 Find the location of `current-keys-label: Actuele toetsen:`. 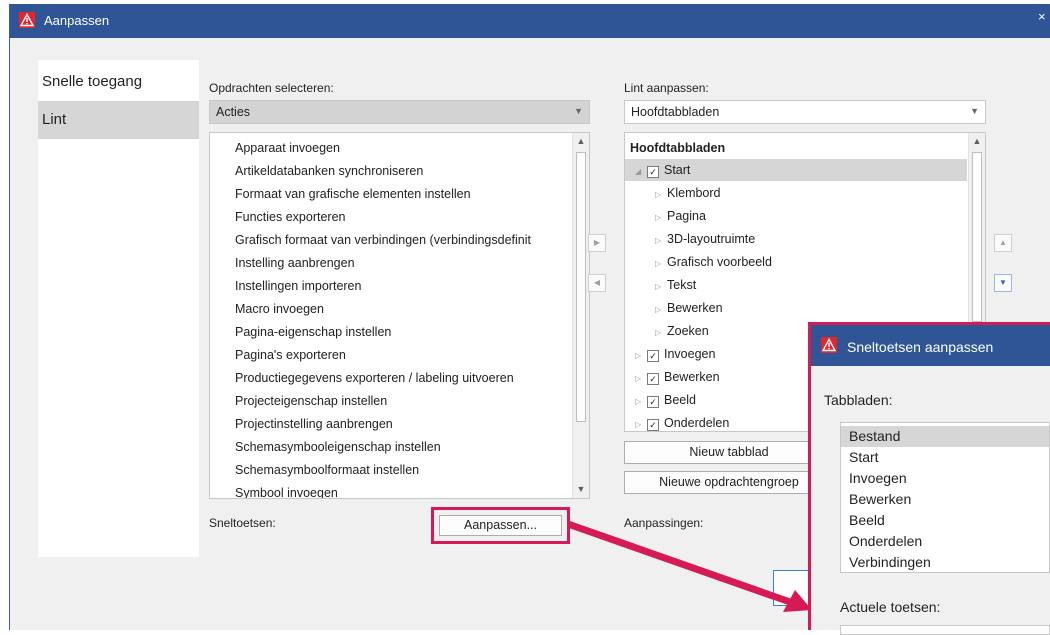

current-keys-label: Actuele toetsen: is located at coordinates (890, 607).